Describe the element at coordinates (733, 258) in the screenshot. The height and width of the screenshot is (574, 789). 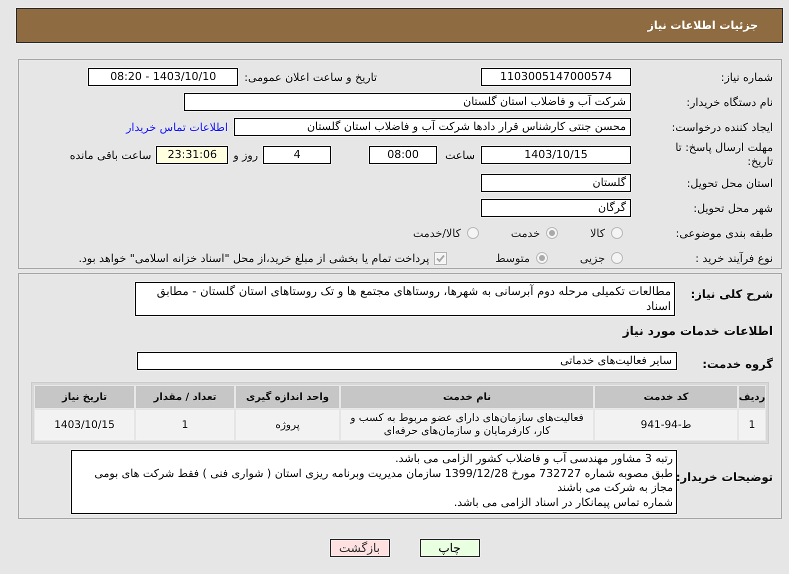
I see `field-label: نوع فرآیند خرید :` at that location.